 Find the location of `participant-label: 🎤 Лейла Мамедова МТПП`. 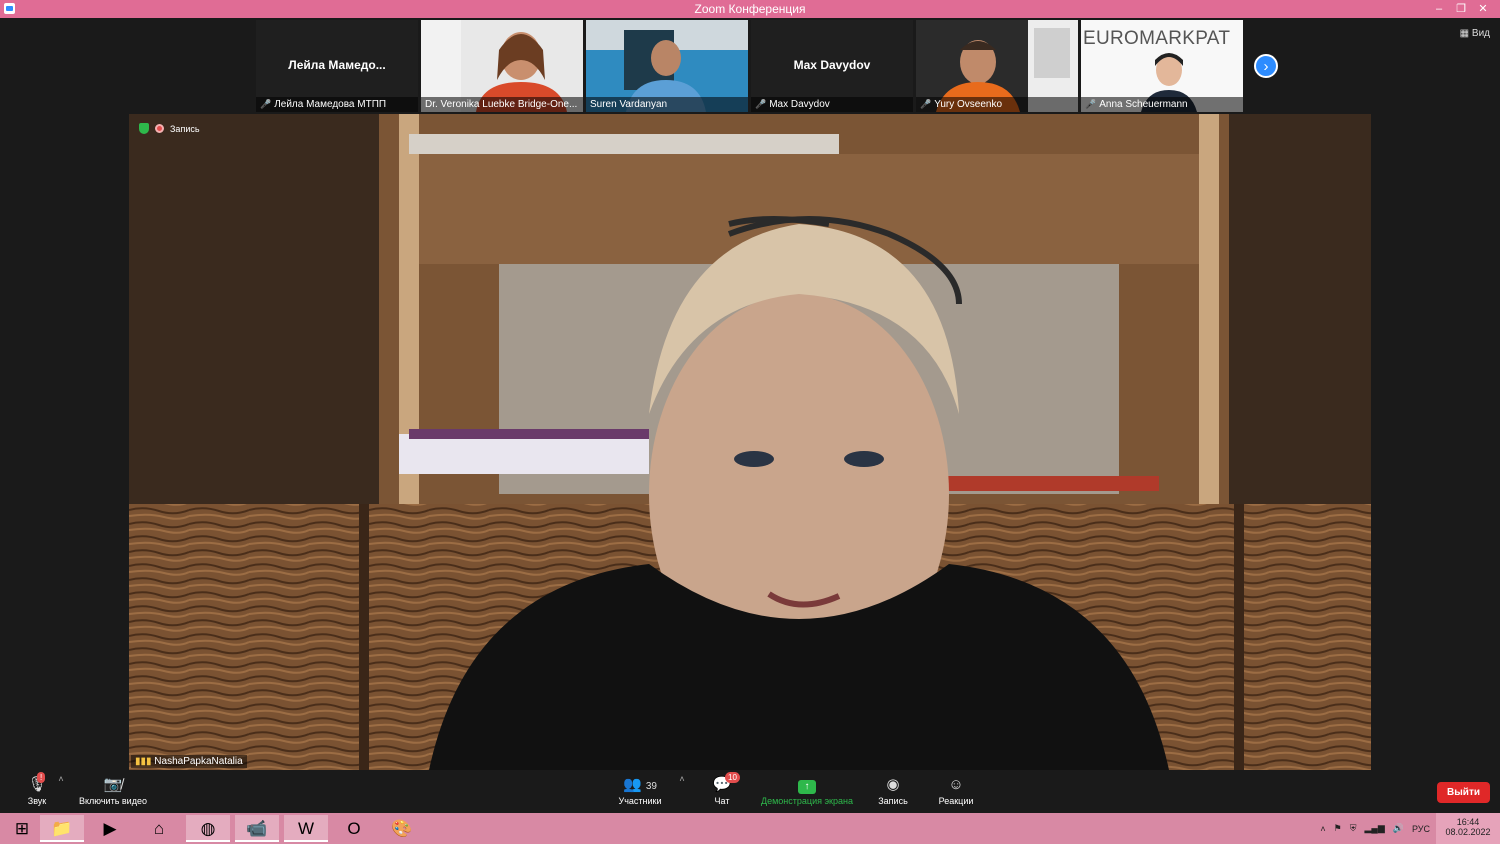

participant-label: 🎤 Лейла Мамедова МТПП is located at coordinates (337, 104).